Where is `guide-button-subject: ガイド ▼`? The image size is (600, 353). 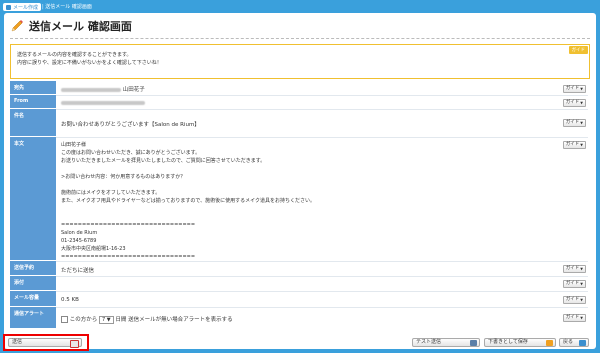
guide-button-subject: ガイド ▼ is located at coordinates (574, 123).